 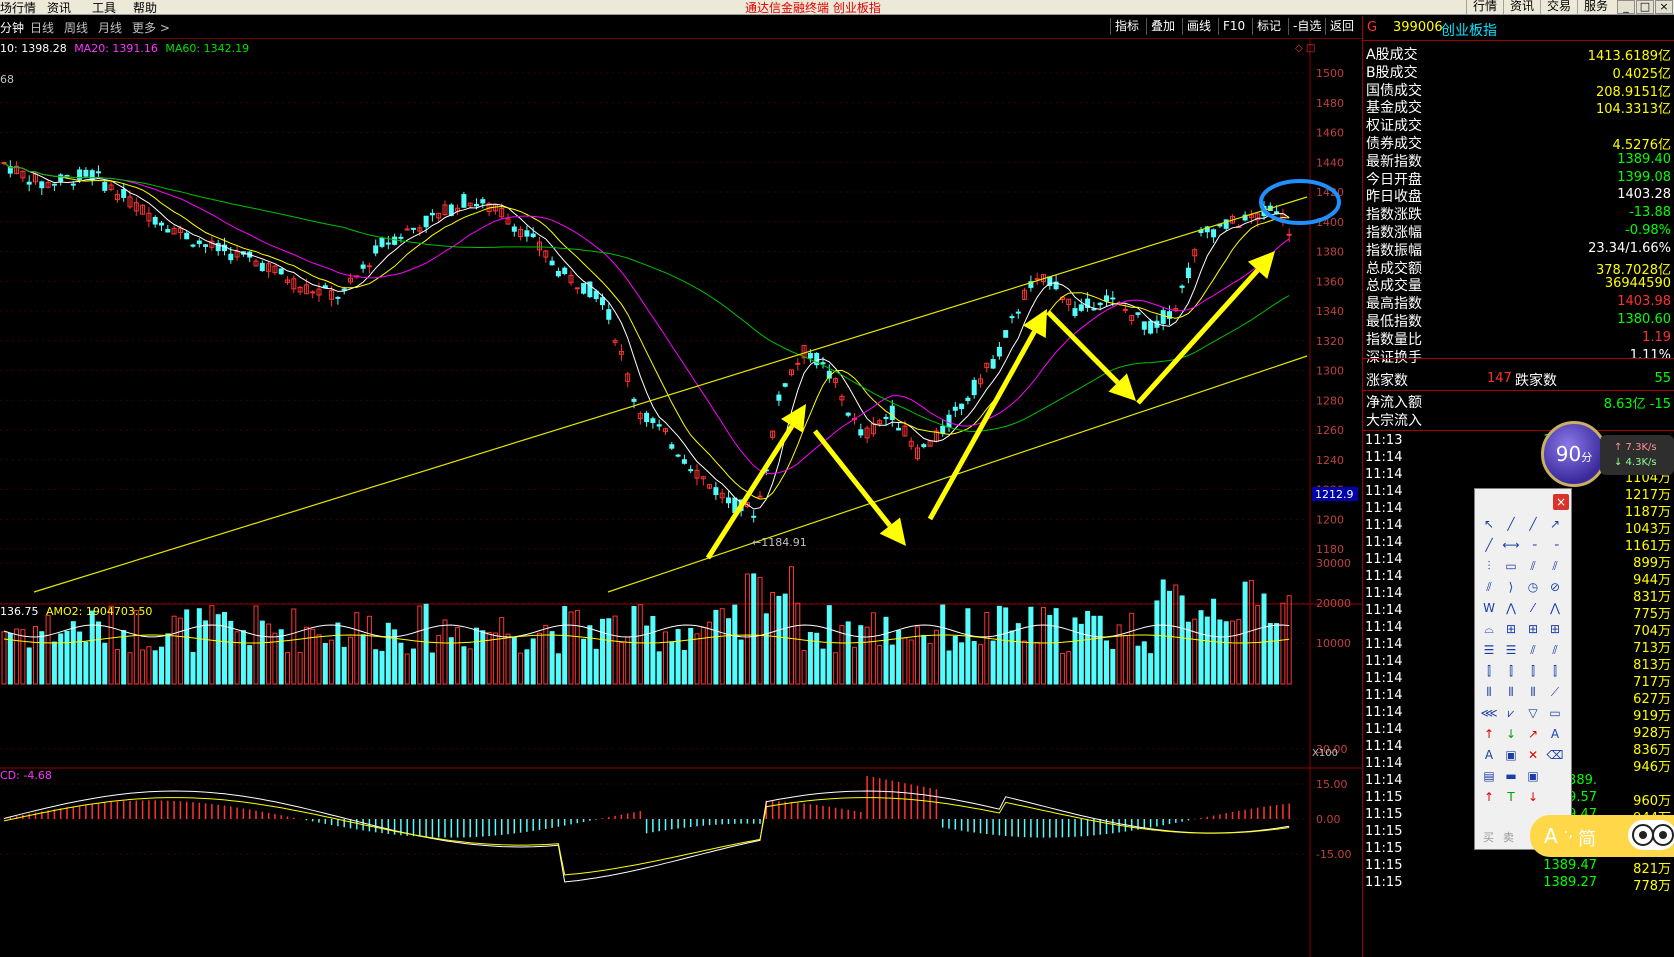 What do you see at coordinates (1384, 474) in the screenshot?
I see `tick-time: 11:14` at bounding box center [1384, 474].